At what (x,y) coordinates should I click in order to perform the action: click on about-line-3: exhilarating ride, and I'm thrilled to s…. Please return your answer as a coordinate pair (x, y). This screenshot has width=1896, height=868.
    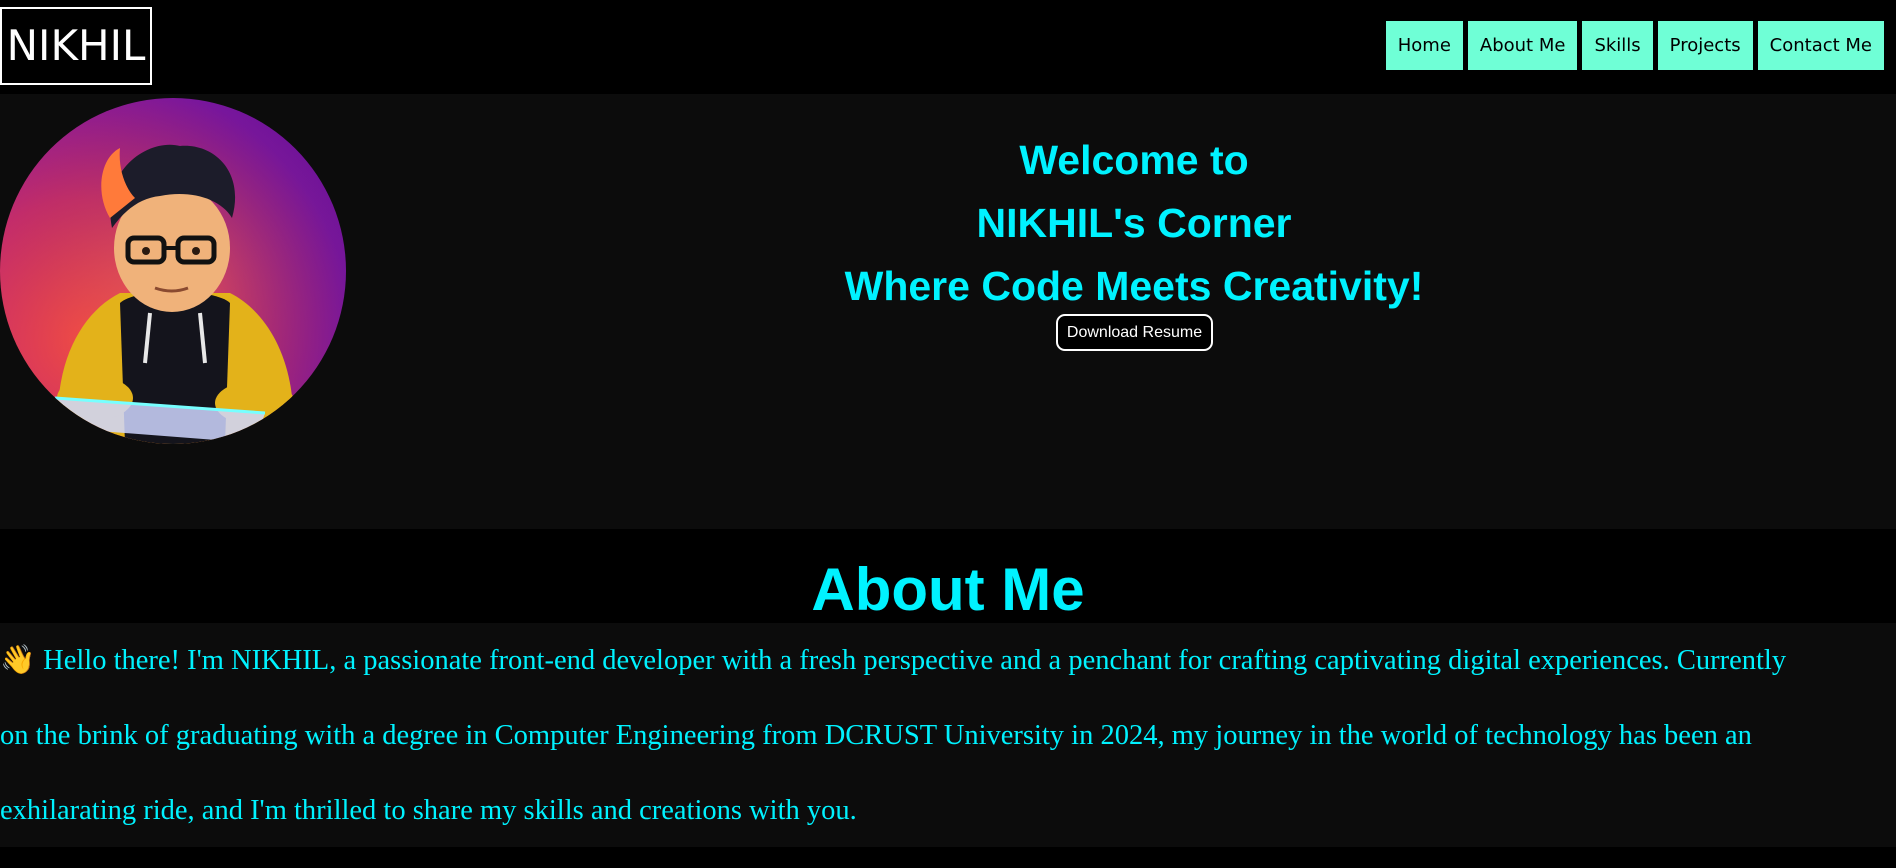
    Looking at the image, I should click on (428, 810).